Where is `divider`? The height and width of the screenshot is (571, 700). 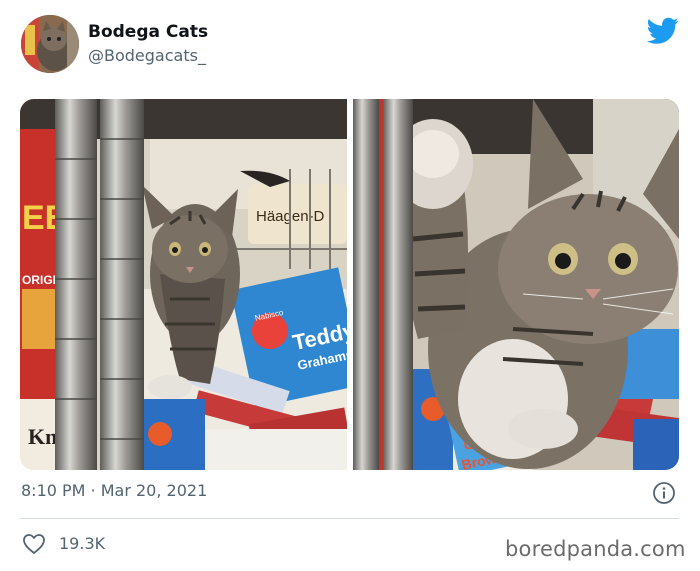 divider is located at coordinates (349, 518).